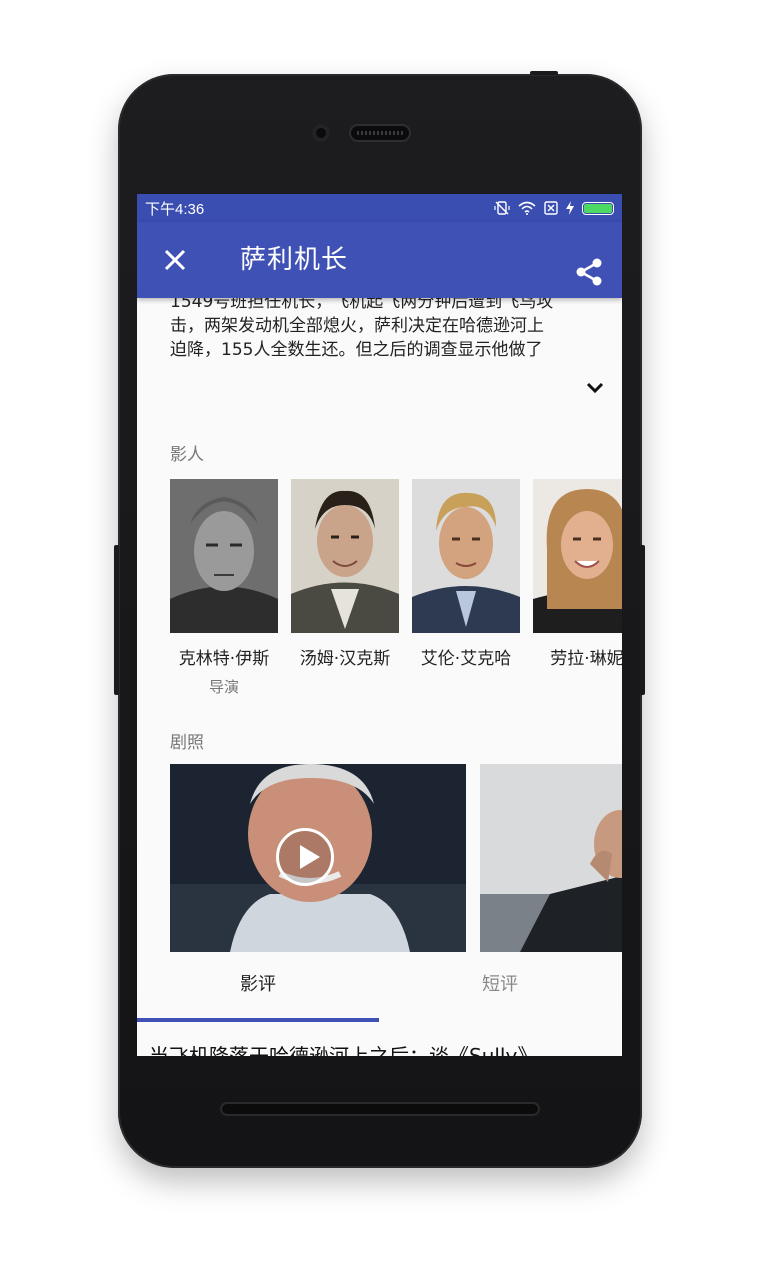 The width and height of the screenshot is (758, 1280). What do you see at coordinates (258, 1020) in the screenshot?
I see `tab-indicator` at bounding box center [258, 1020].